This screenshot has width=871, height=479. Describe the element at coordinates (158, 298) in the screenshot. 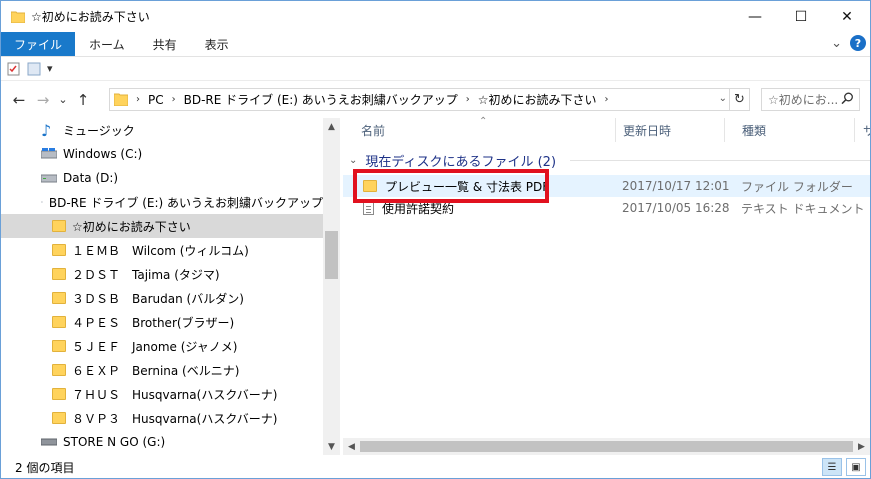

I see `nav-item-label: ３ＤＳＢ Barudan (バルダン)` at that location.